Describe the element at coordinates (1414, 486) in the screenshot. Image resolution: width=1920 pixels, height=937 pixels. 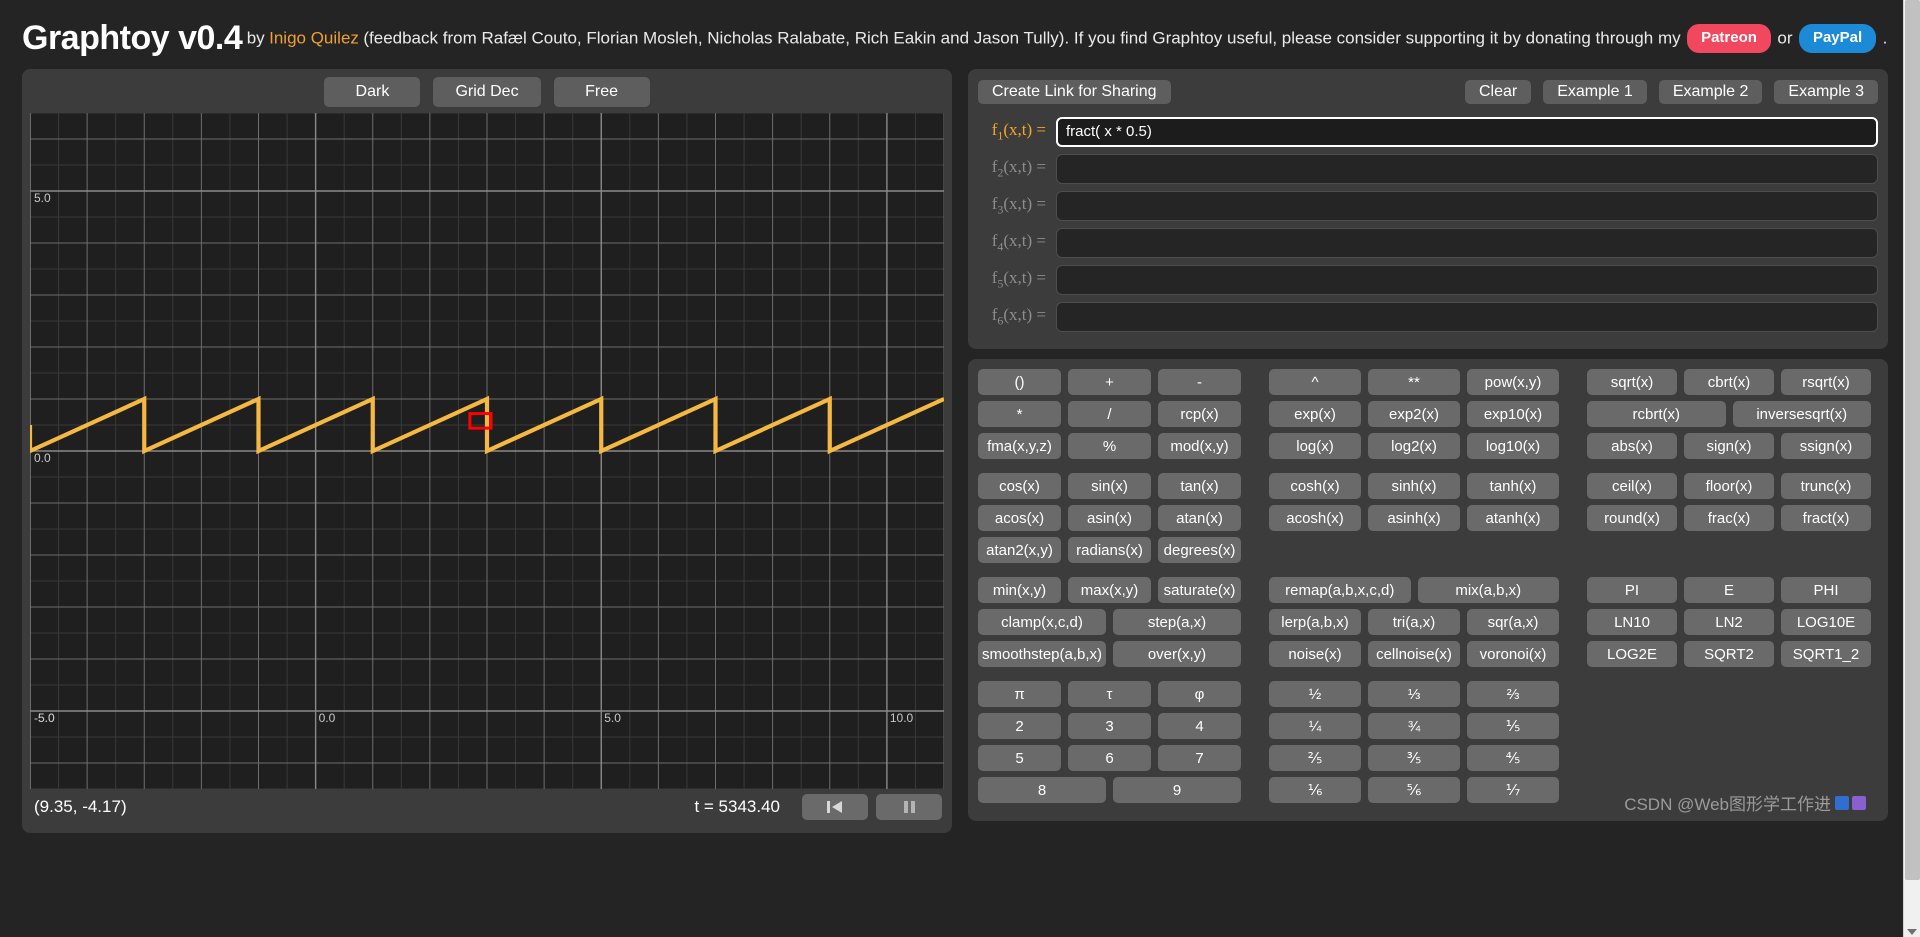
I see `function-button: sinh(x)` at that location.